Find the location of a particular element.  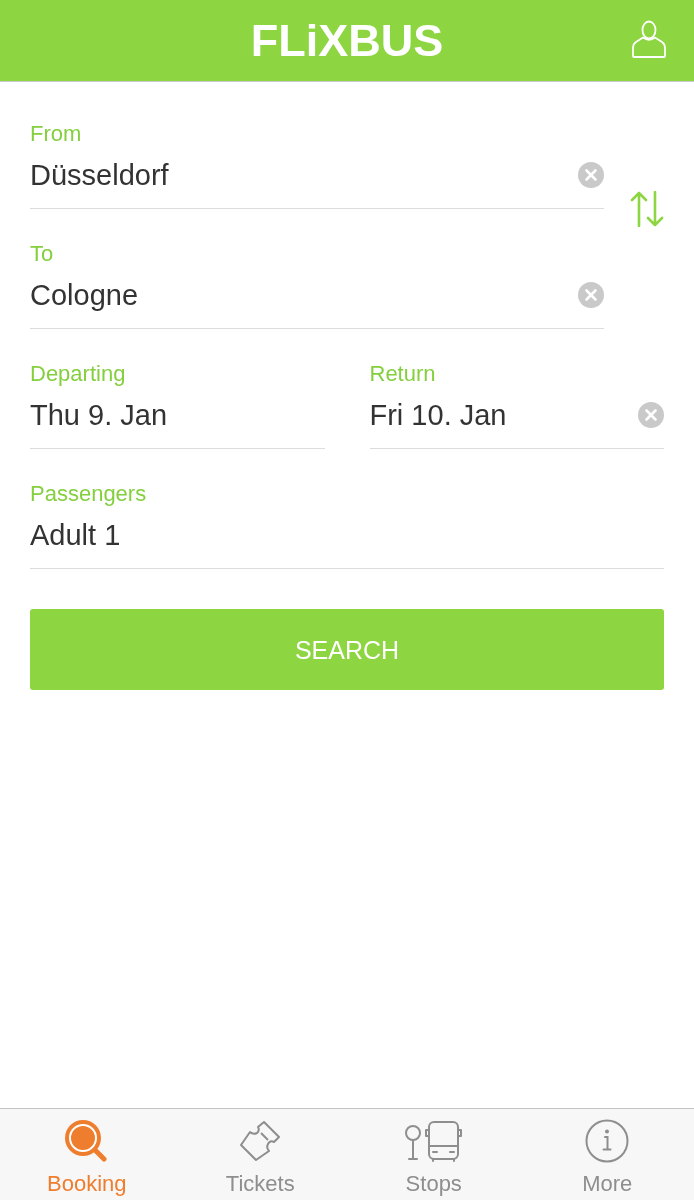

field-label: From is located at coordinates (56, 134).